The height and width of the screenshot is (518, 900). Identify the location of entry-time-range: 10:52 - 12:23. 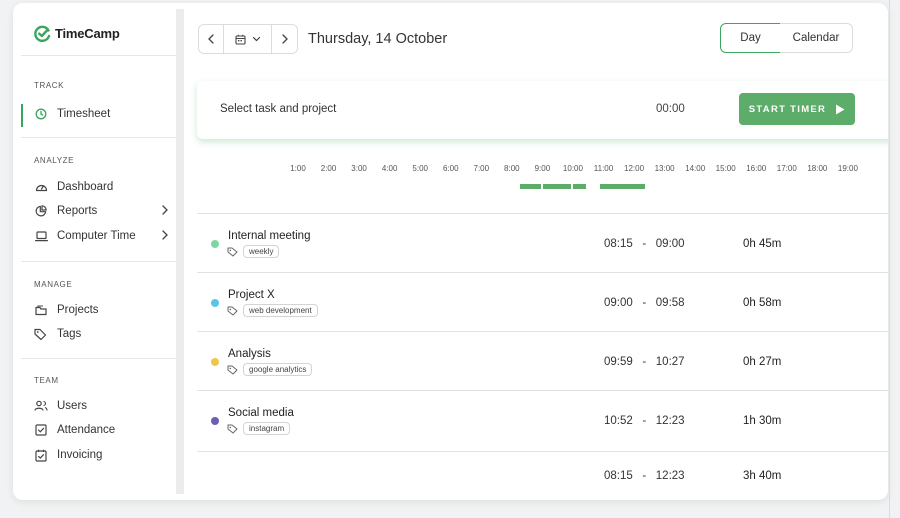
(644, 421).